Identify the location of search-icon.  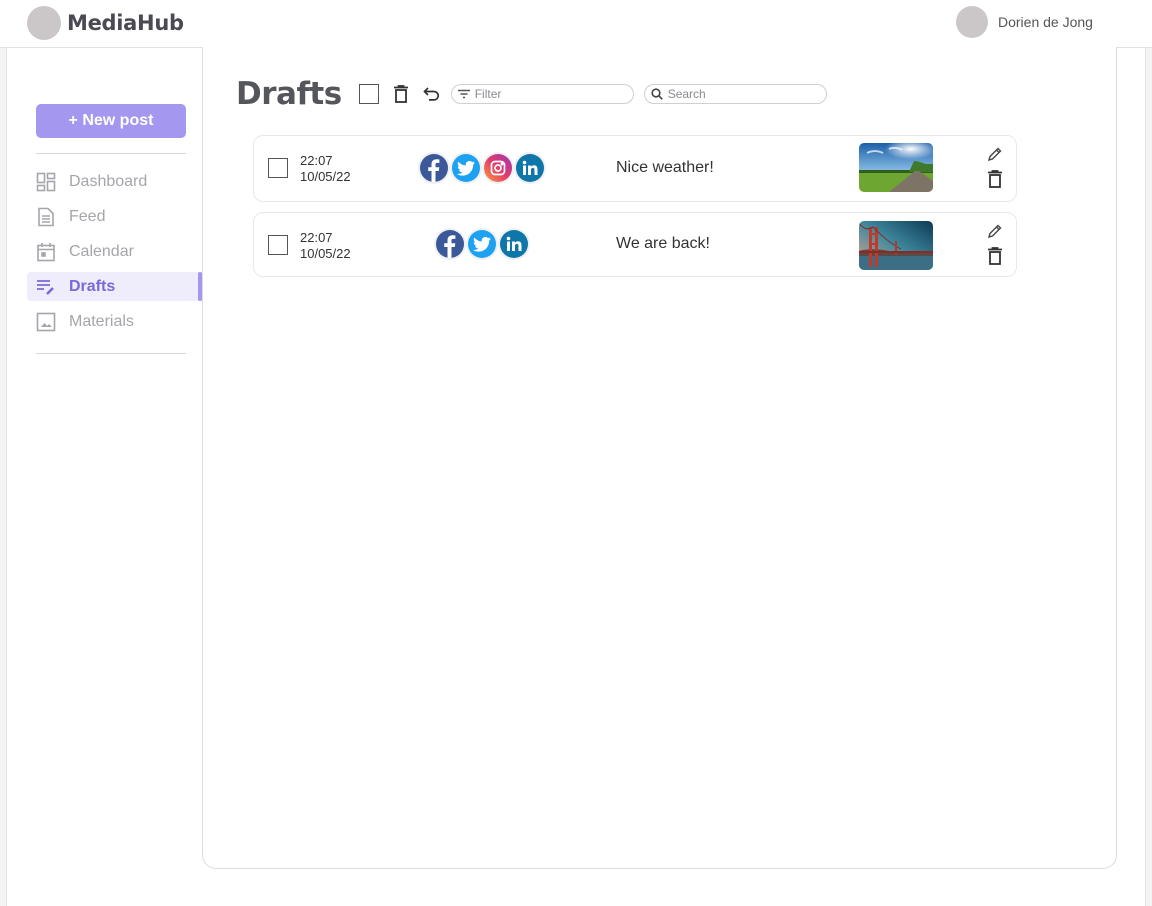
(657, 94).